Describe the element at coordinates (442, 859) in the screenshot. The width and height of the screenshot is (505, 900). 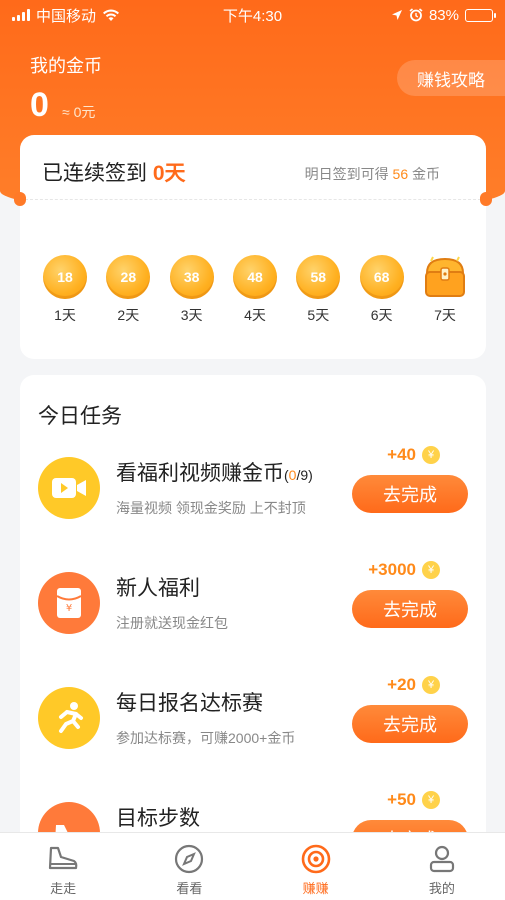
I see `user-icon` at that location.